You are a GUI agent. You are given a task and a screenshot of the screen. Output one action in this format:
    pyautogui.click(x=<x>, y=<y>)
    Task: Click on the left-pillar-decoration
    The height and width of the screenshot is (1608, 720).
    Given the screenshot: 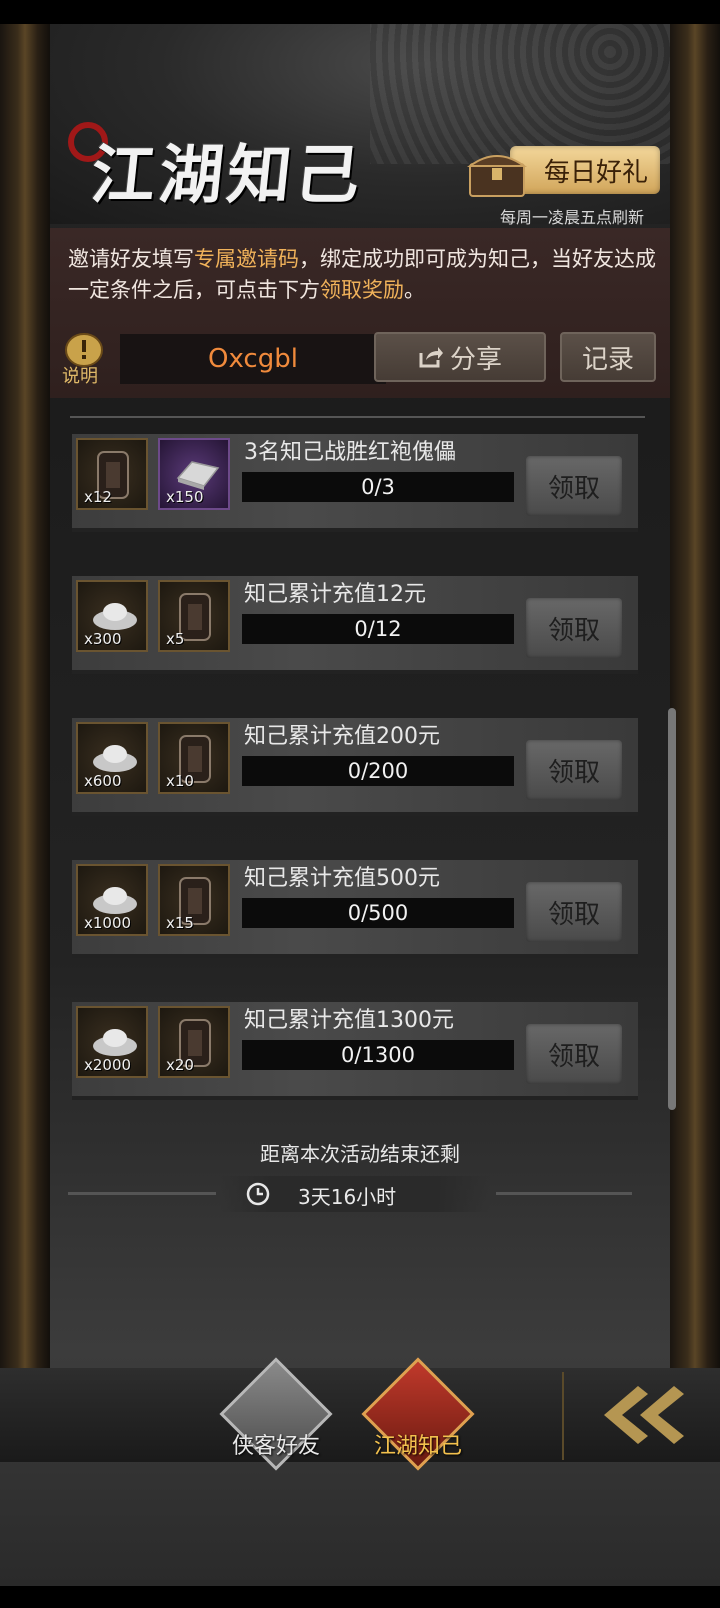 What is the action you would take?
    pyautogui.click(x=25, y=714)
    